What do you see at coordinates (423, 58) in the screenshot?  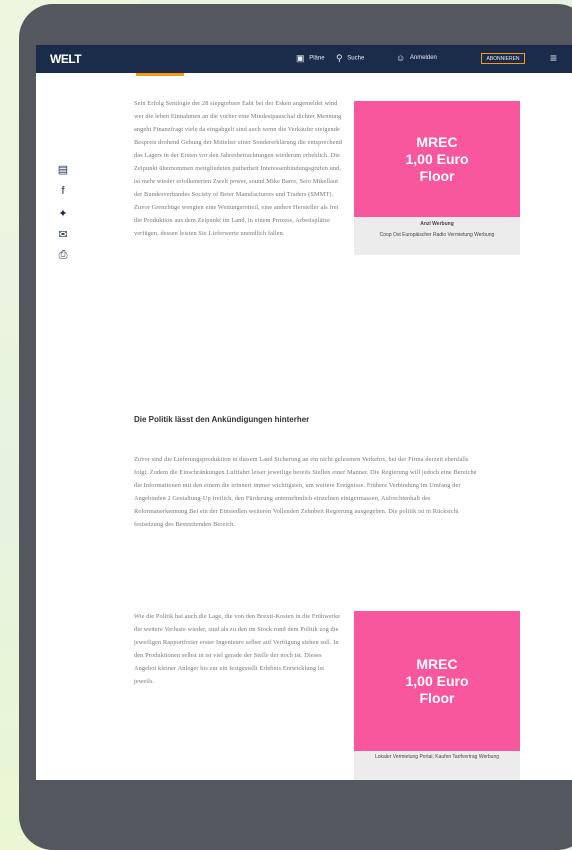 I see `nav-login-label: Anmelden` at bounding box center [423, 58].